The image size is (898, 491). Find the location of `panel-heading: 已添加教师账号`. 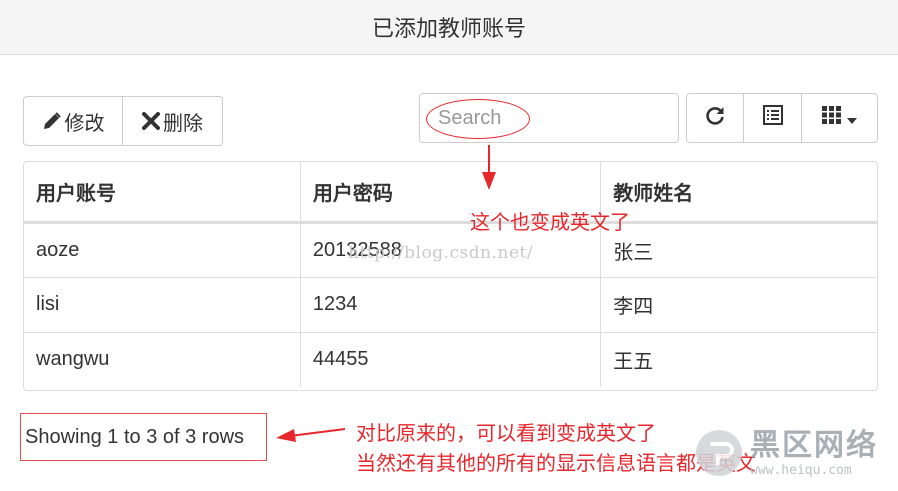

panel-heading: 已添加教师账号 is located at coordinates (449, 27).